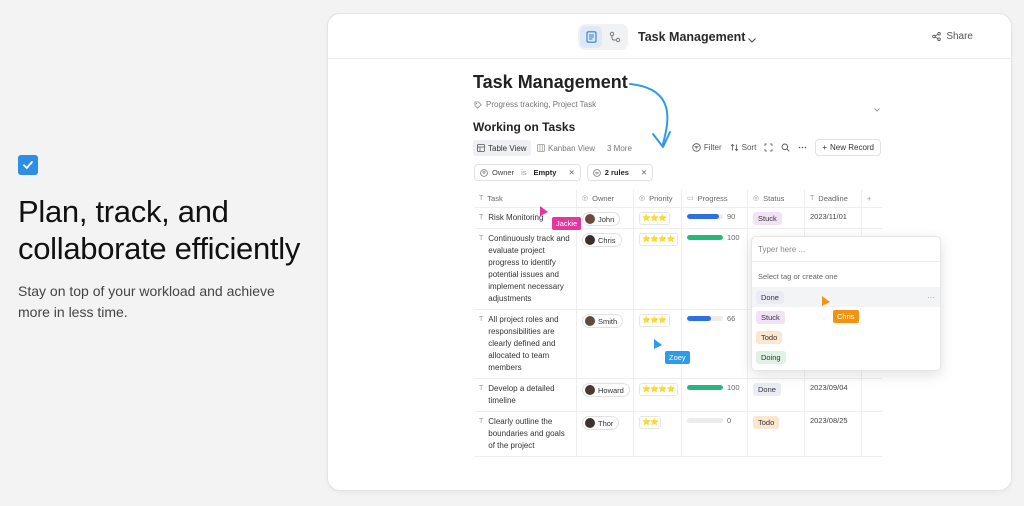 This screenshot has height=506, width=1024. I want to click on share-icon, so click(937, 36).